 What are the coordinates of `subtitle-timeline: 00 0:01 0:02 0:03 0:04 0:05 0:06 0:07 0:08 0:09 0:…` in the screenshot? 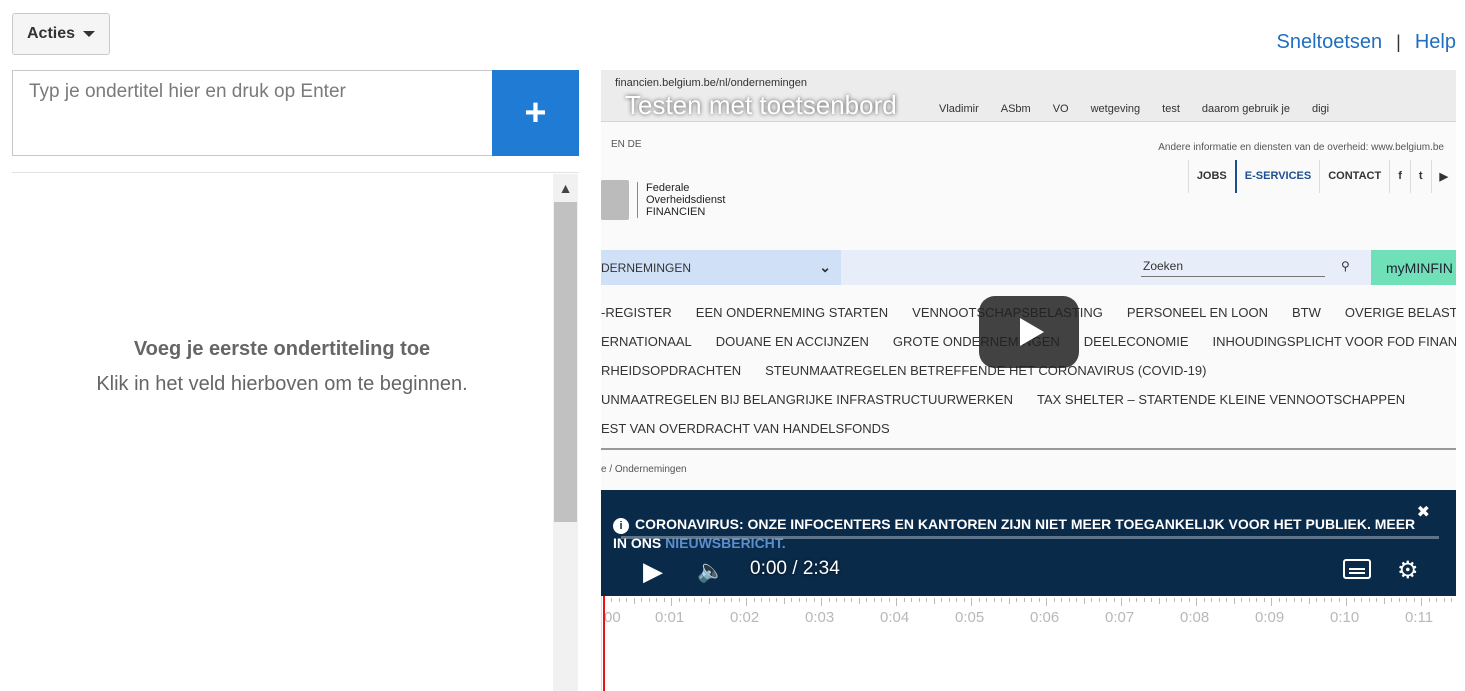 It's located at (1028, 643).